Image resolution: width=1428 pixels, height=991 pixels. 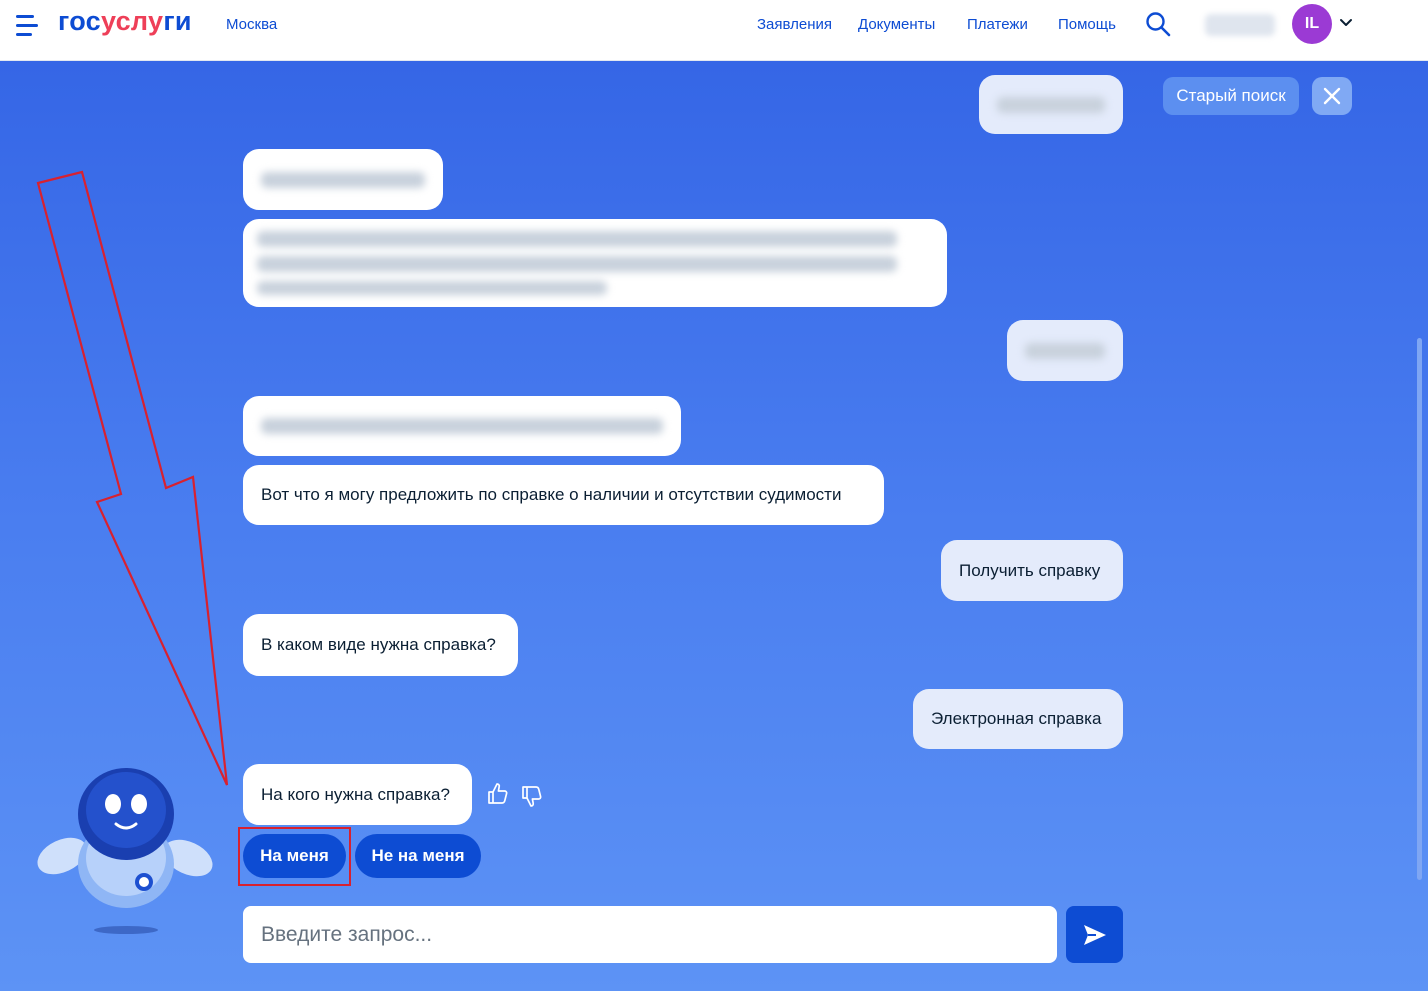 What do you see at coordinates (896, 24) in the screenshot?
I see `nav-documents: Документы` at bounding box center [896, 24].